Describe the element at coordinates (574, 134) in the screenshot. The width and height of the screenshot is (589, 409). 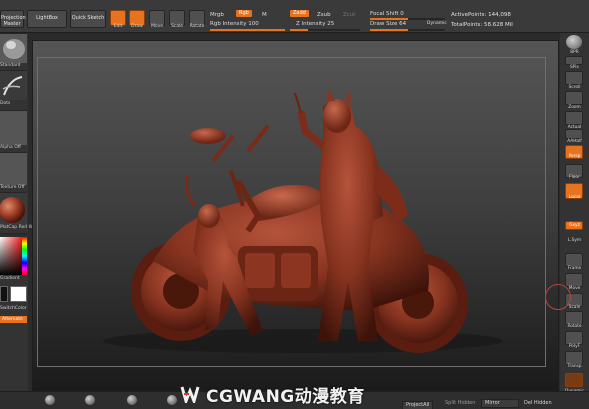
I see `aahalf-button` at that location.